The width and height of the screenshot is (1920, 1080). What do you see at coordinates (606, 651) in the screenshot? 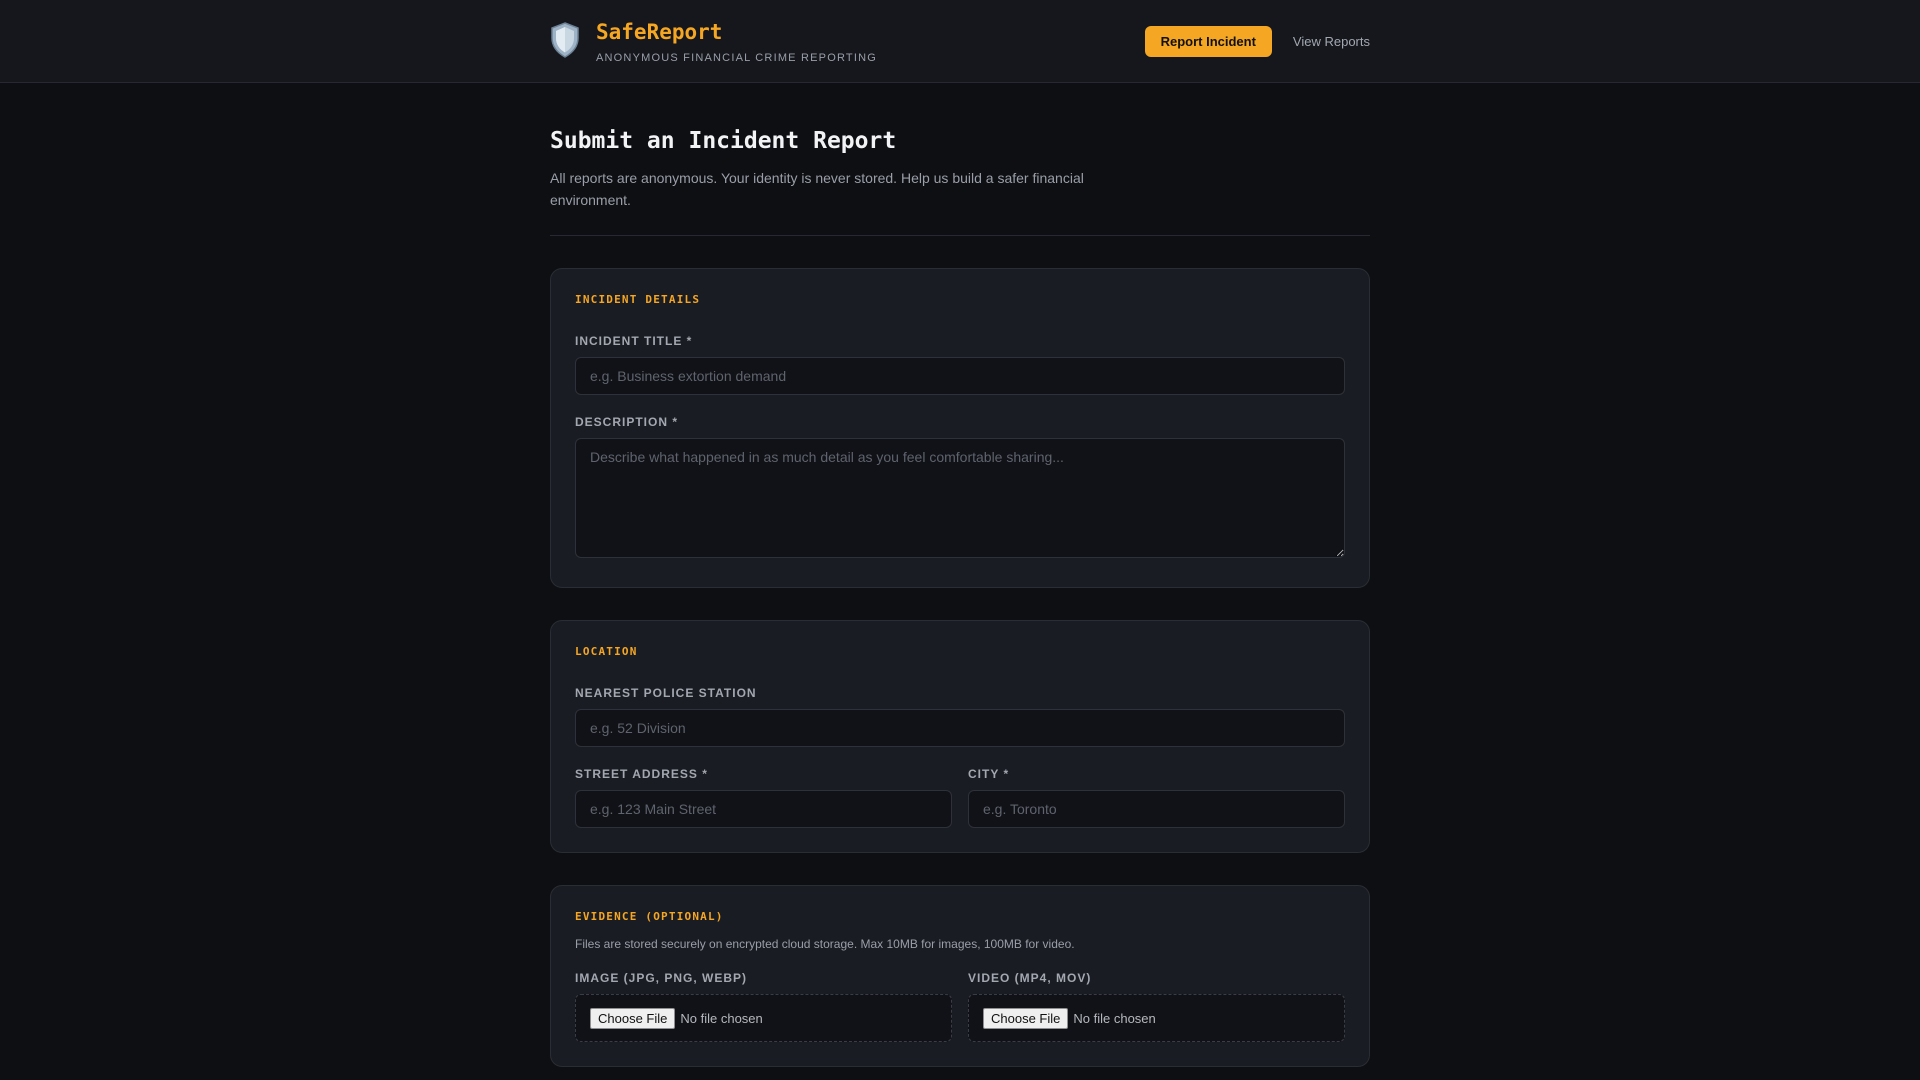
I see `section-title-location: LOCATION` at bounding box center [606, 651].